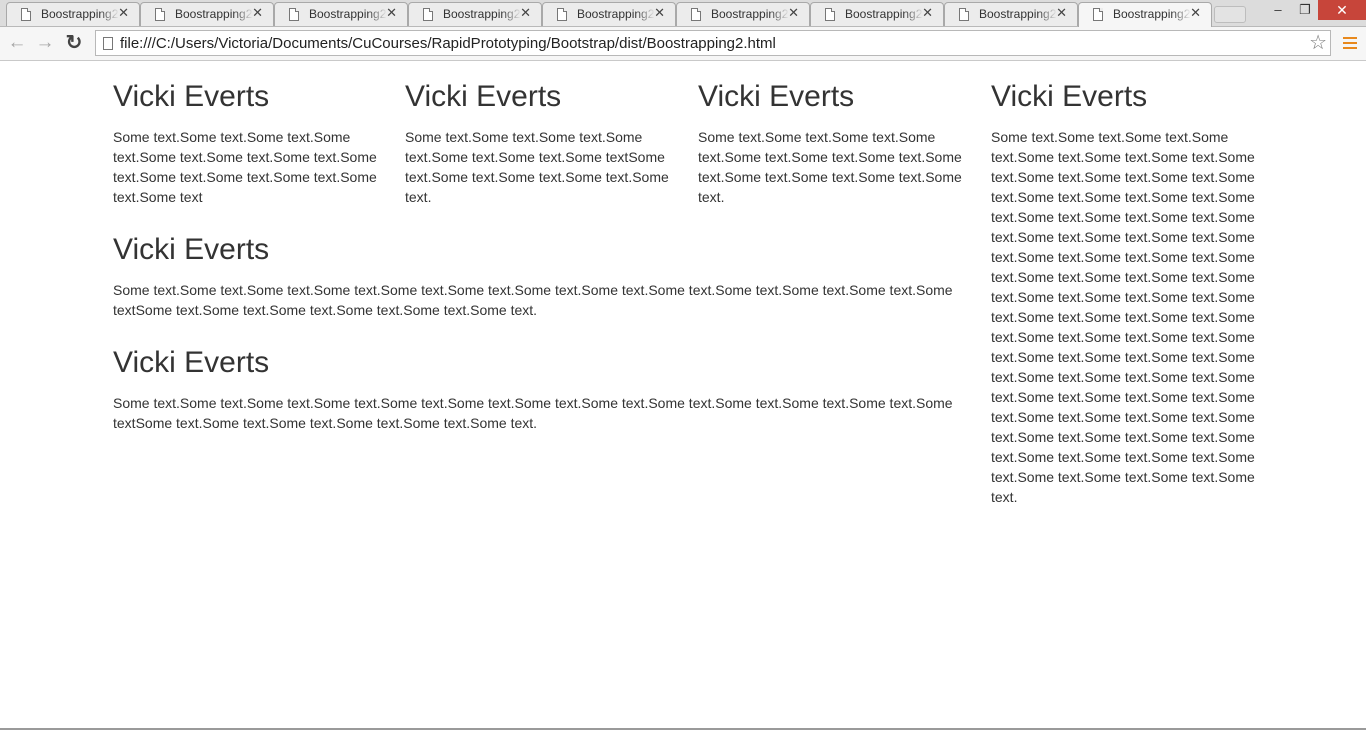 The height and width of the screenshot is (730, 1366). What do you see at coordinates (1318, 43) in the screenshot?
I see `star-icon: ☆` at bounding box center [1318, 43].